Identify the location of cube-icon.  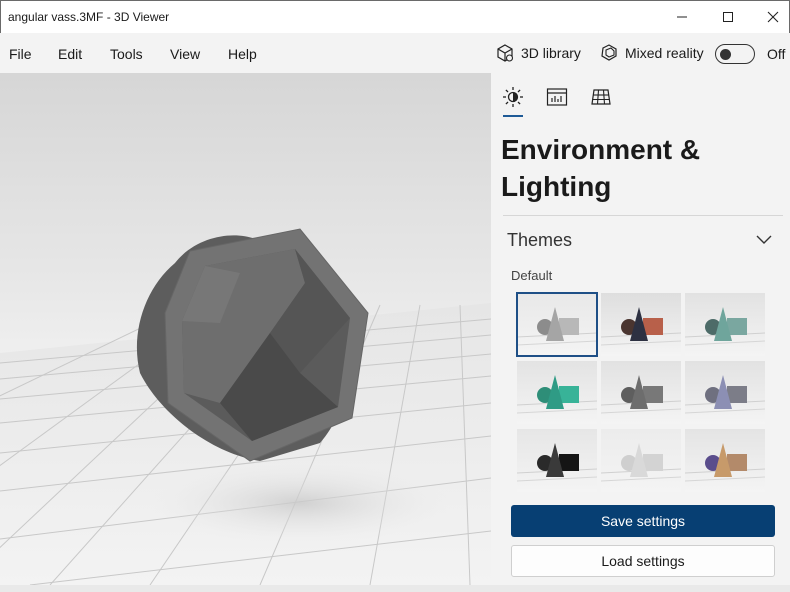
(505, 53).